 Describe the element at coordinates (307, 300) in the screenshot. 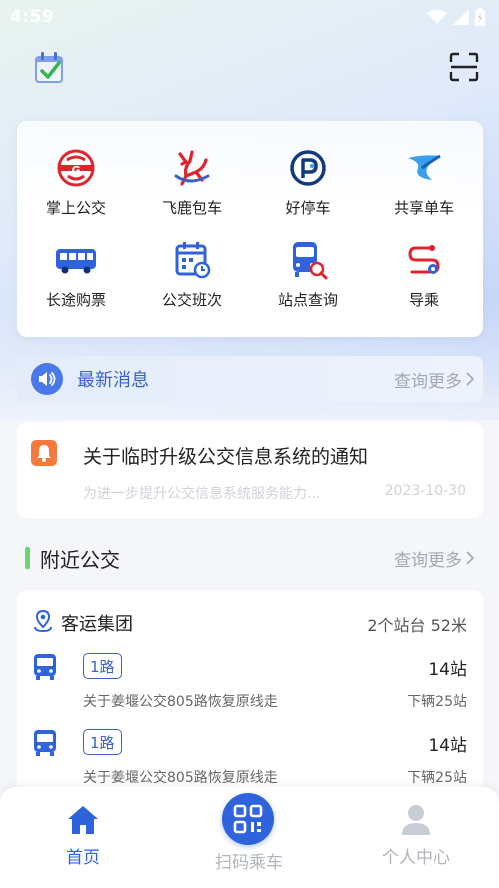

I see `service-label: 站点查询` at that location.